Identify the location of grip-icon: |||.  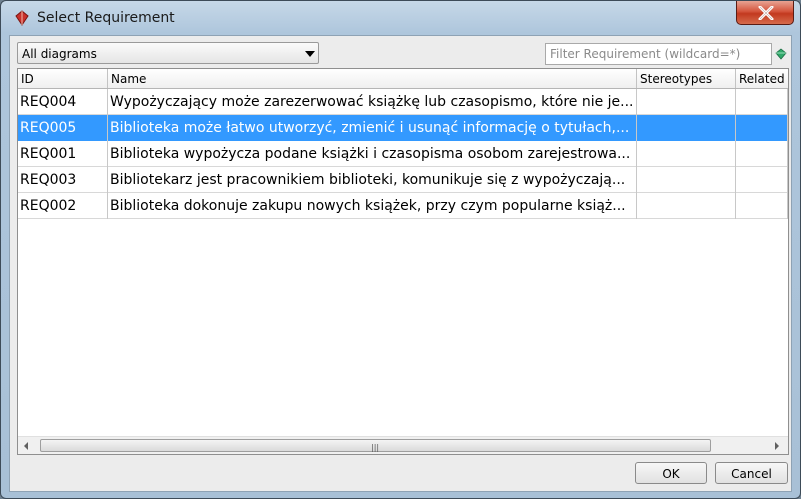
(375, 447).